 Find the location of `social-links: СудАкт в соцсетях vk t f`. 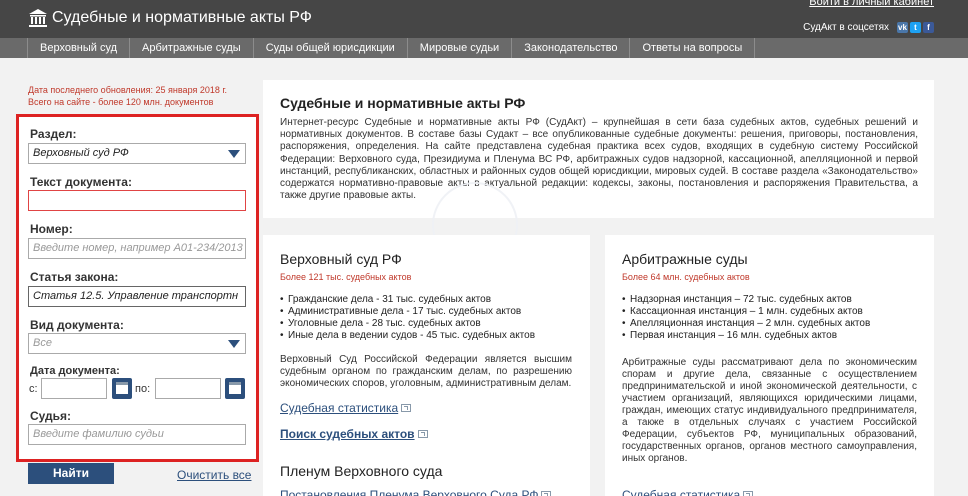

social-links: СудАкт в соцсетях vk t f is located at coordinates (868, 27).